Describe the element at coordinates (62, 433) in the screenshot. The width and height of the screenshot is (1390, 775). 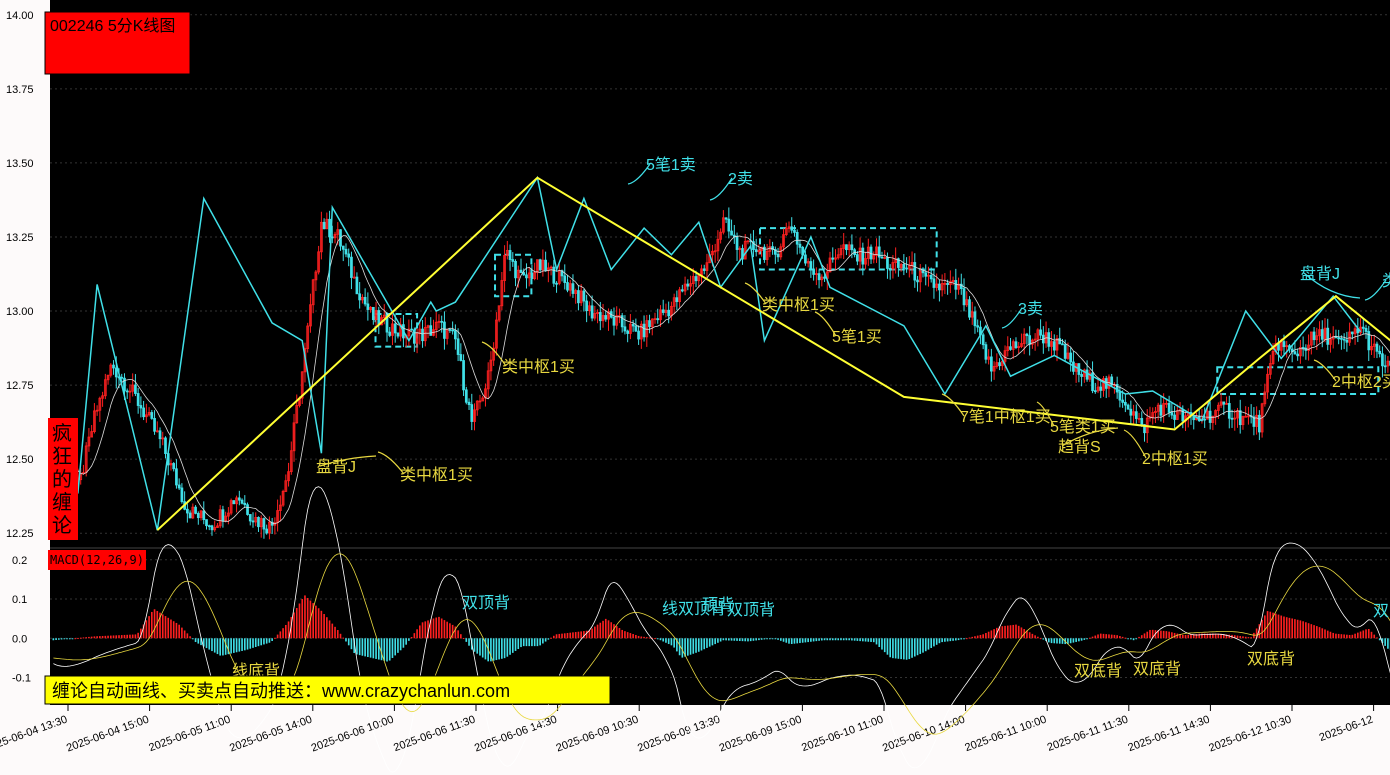
I see `side-badge-char: 疯` at that location.